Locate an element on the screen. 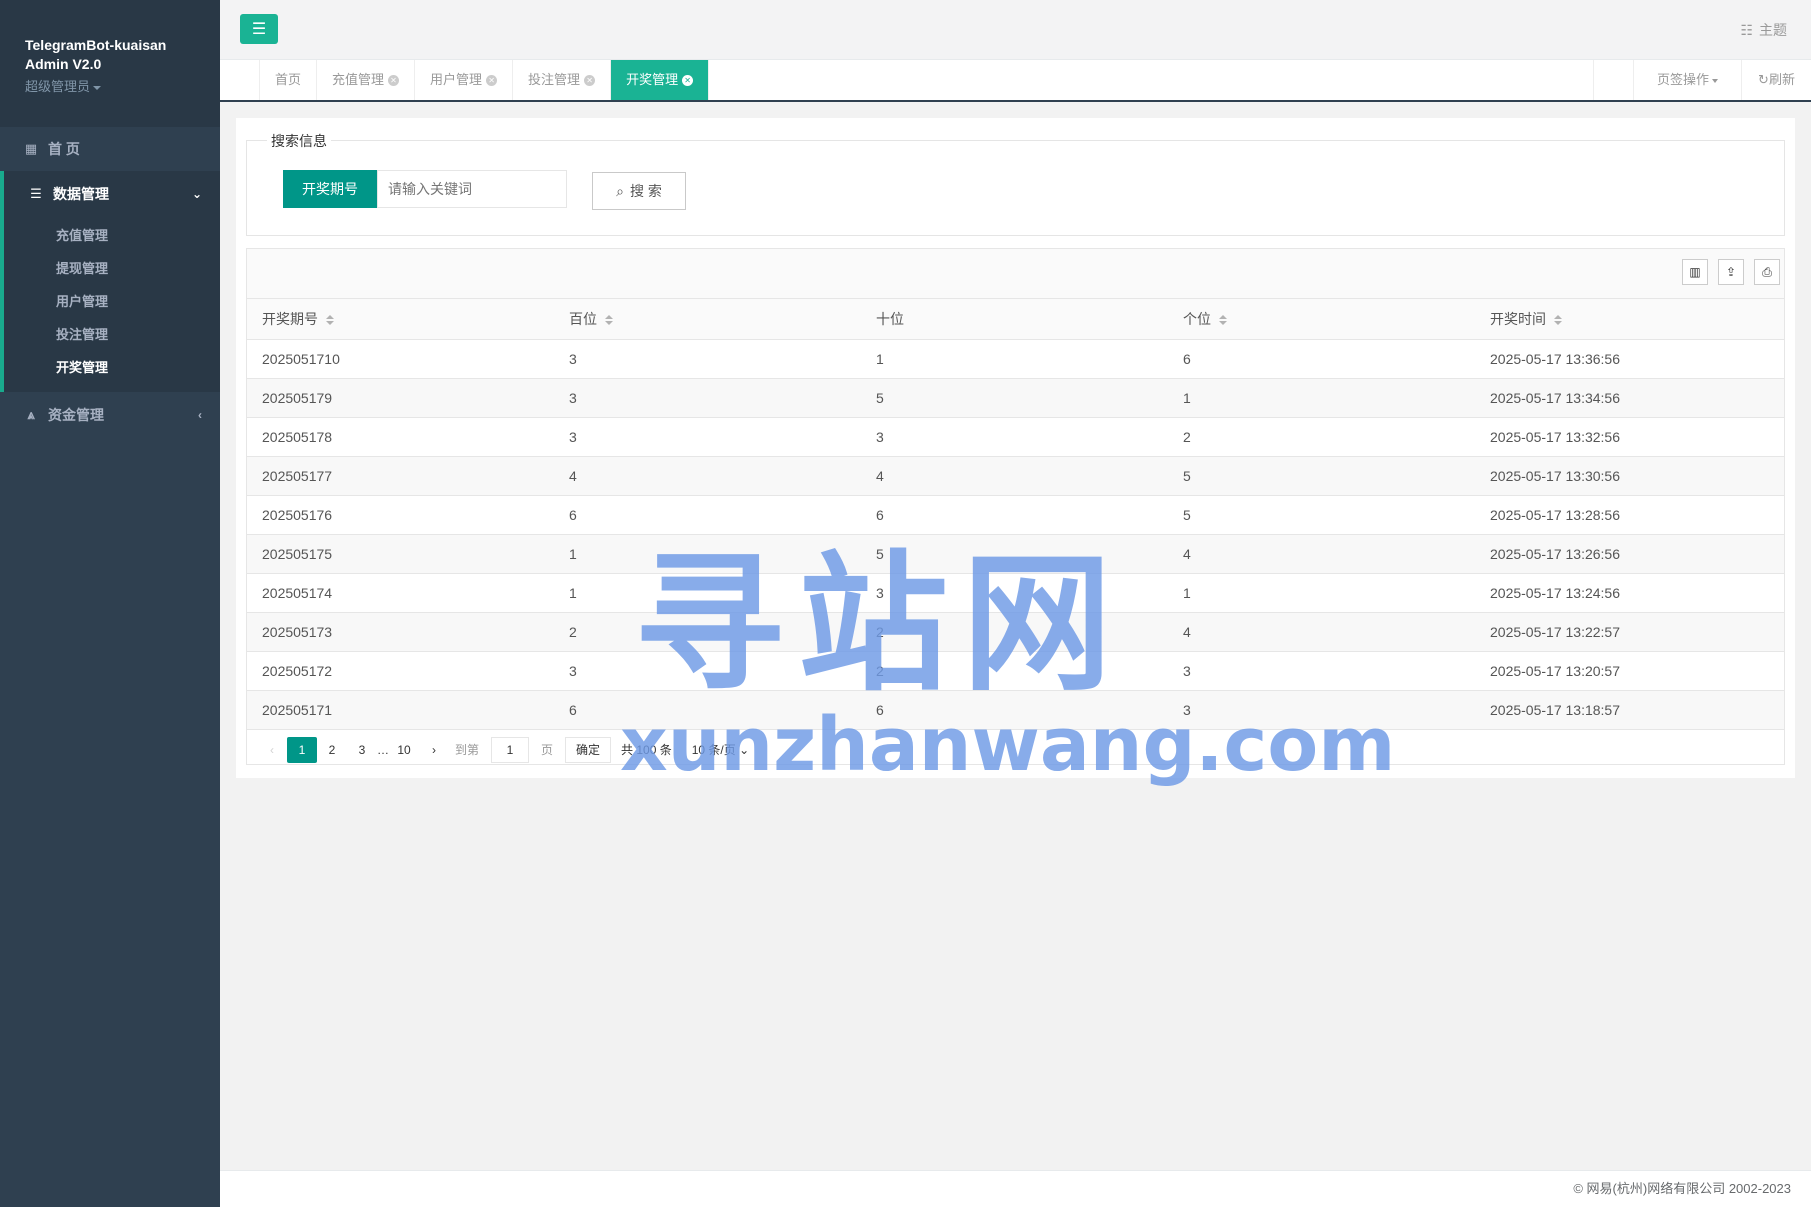 The height and width of the screenshot is (1207, 1811). table-row: 202505172 3 2 3 2025-05-17 13:20:57 is located at coordinates (1015, 671).